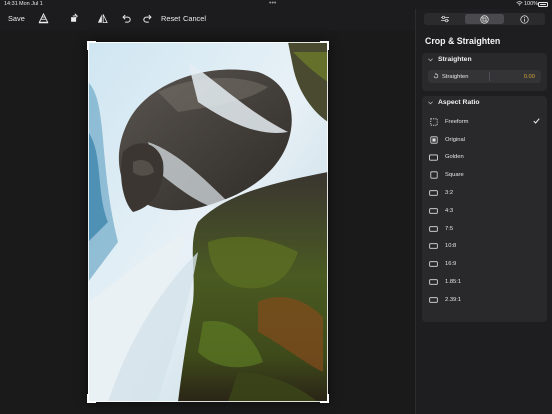  What do you see at coordinates (272, 3) in the screenshot?
I see `multitasking-dots: •••` at bounding box center [272, 3].